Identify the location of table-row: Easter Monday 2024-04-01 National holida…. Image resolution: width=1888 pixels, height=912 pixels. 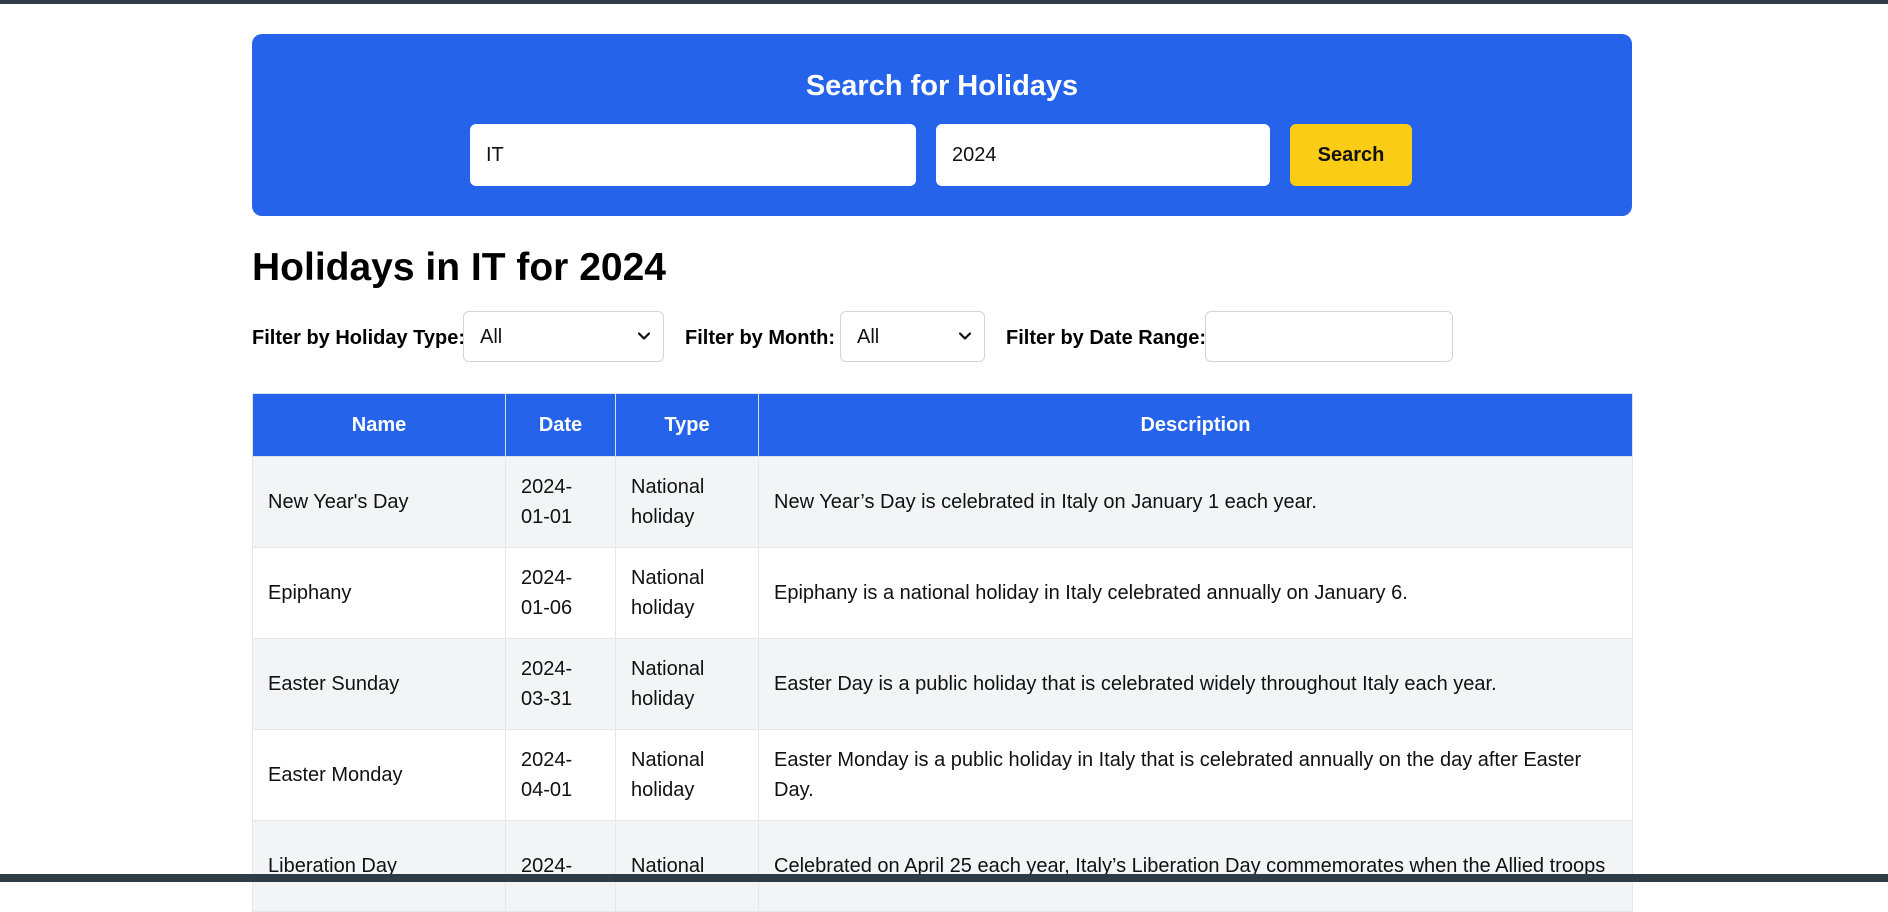
(942, 775).